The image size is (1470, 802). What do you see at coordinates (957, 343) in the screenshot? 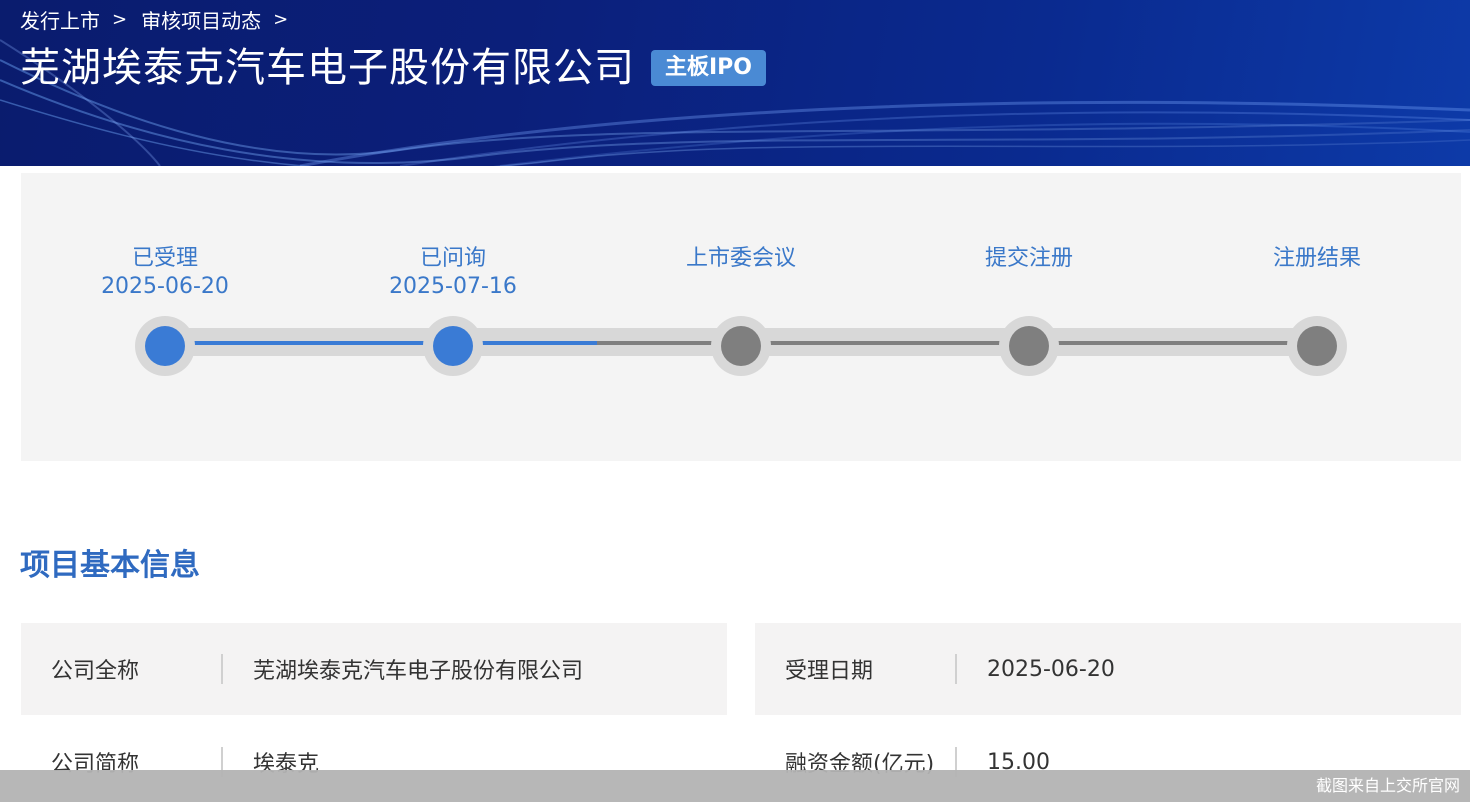
I see `progress-line-pending` at bounding box center [957, 343].